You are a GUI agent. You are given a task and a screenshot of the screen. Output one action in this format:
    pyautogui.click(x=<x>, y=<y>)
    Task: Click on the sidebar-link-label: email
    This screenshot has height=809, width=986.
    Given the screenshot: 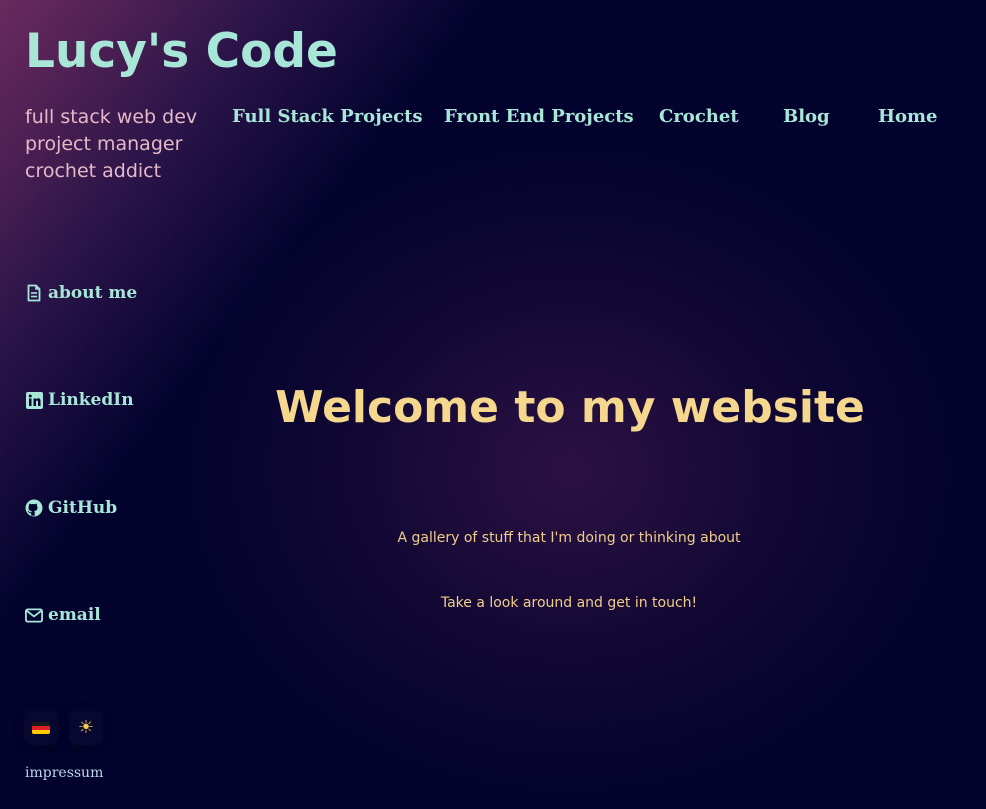 What is the action you would take?
    pyautogui.click(x=74, y=615)
    